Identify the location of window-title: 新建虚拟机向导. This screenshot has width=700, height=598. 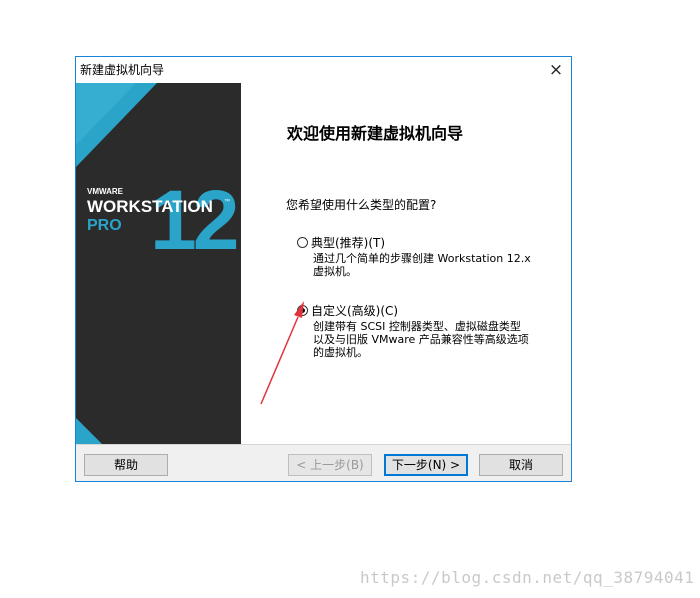
(122, 70).